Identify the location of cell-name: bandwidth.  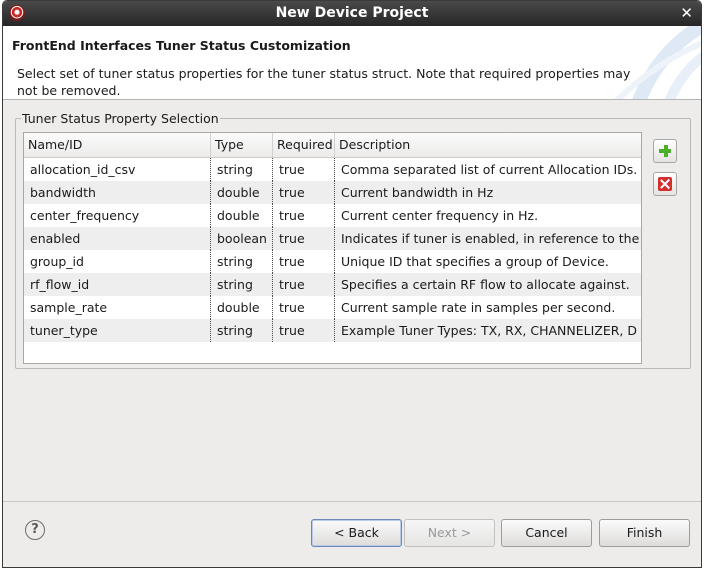
(117, 192).